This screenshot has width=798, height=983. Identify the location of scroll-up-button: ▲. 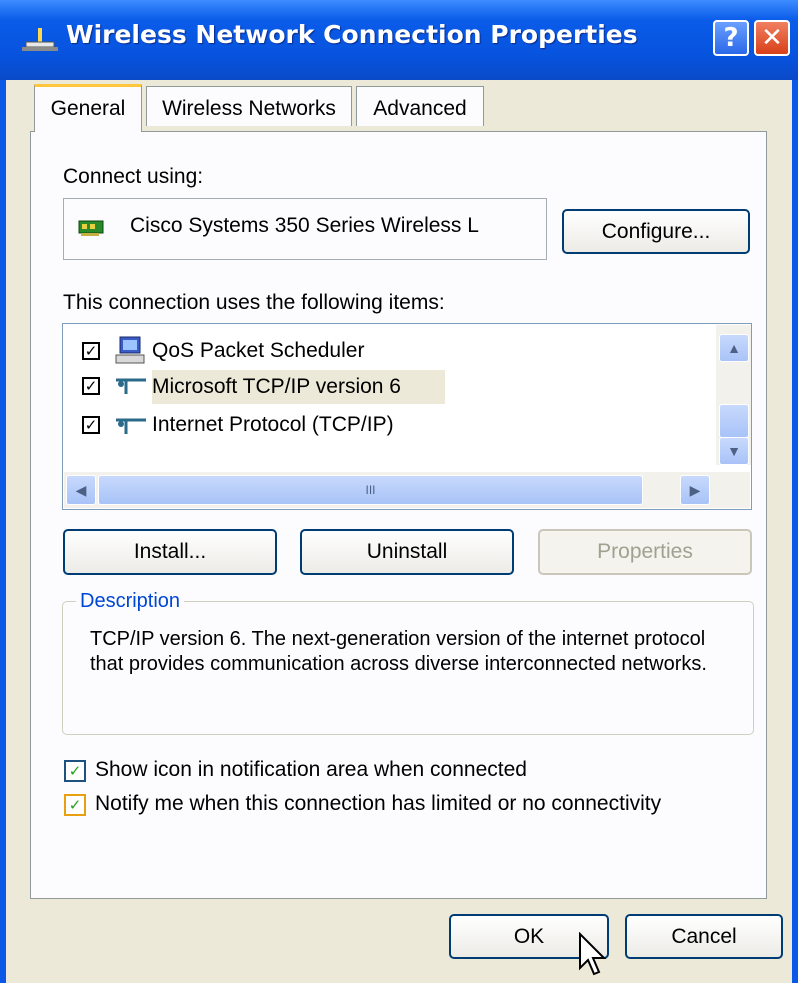
(734, 348).